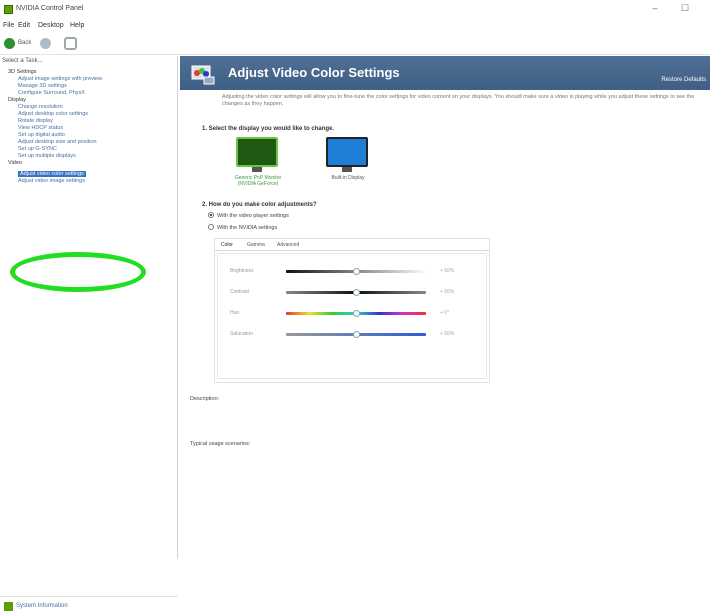  What do you see at coordinates (8, 606) in the screenshot?
I see `system-info-icon` at bounding box center [8, 606].